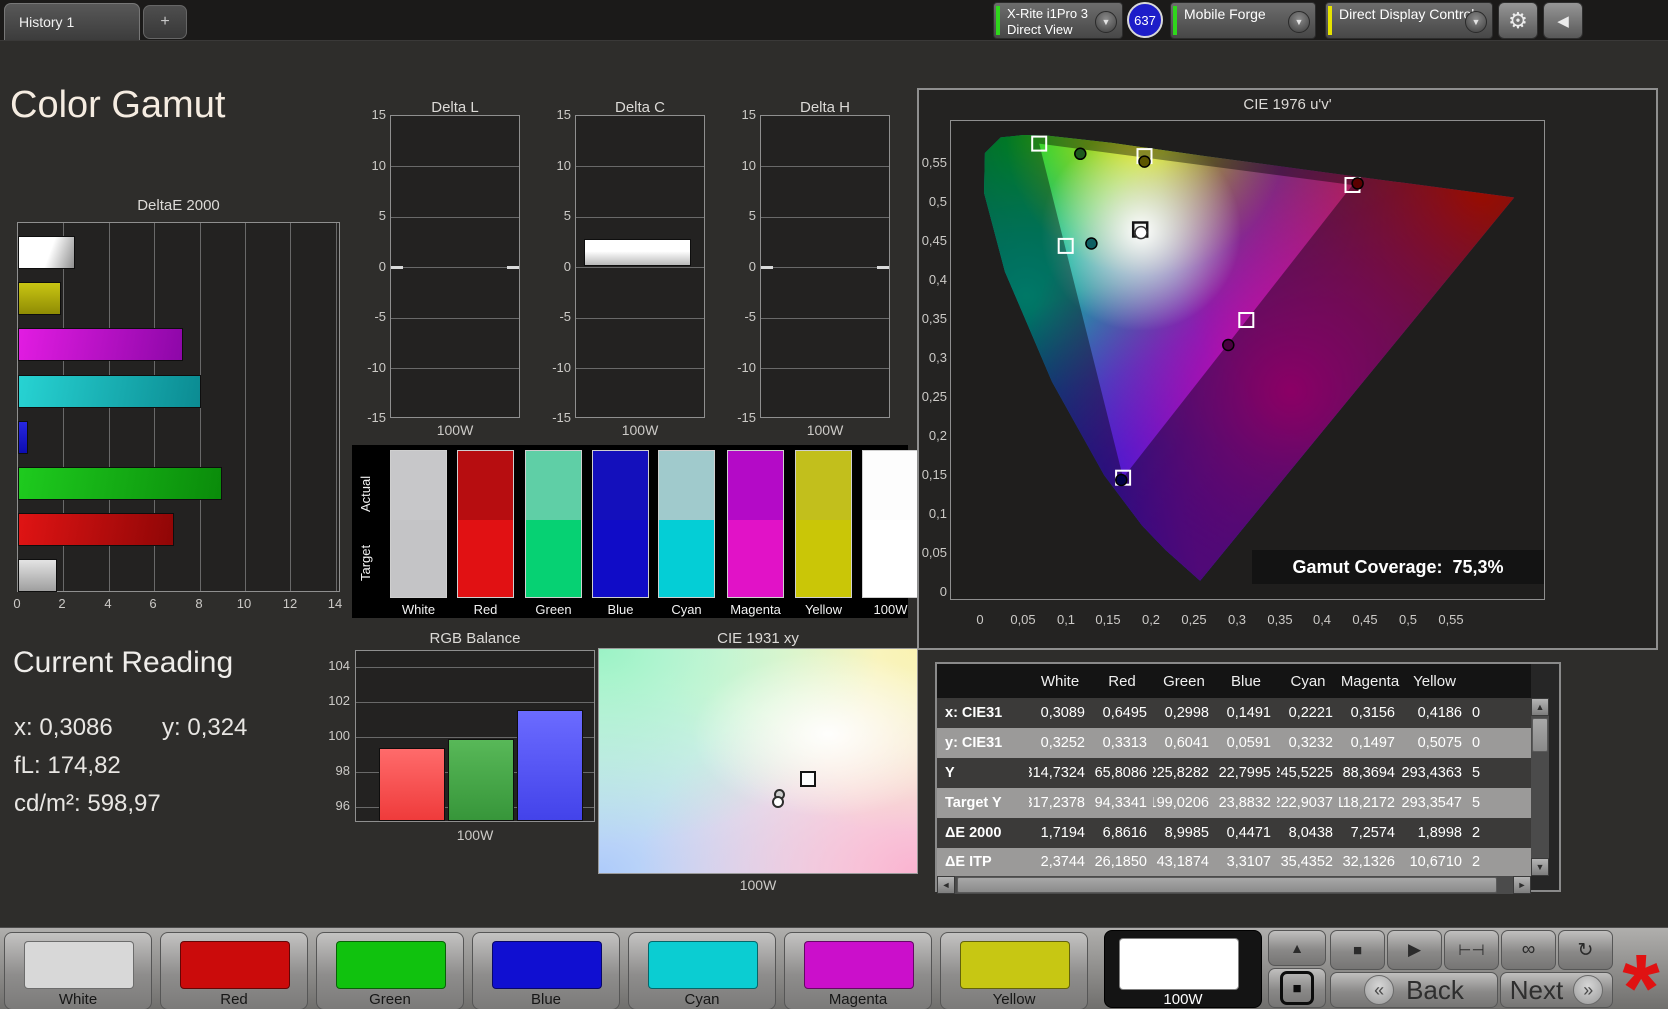 The image size is (1668, 1009). Describe the element at coordinates (1540, 735) in the screenshot. I see `vscroll-thumb` at that location.